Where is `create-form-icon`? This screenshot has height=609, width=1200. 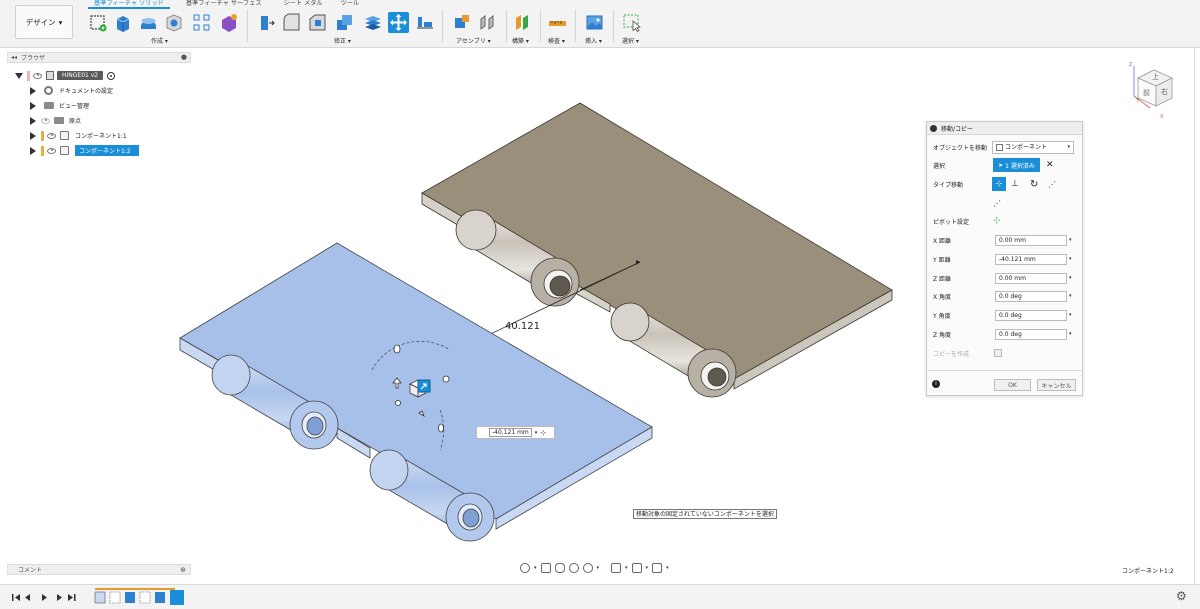
create-form-icon is located at coordinates (228, 22).